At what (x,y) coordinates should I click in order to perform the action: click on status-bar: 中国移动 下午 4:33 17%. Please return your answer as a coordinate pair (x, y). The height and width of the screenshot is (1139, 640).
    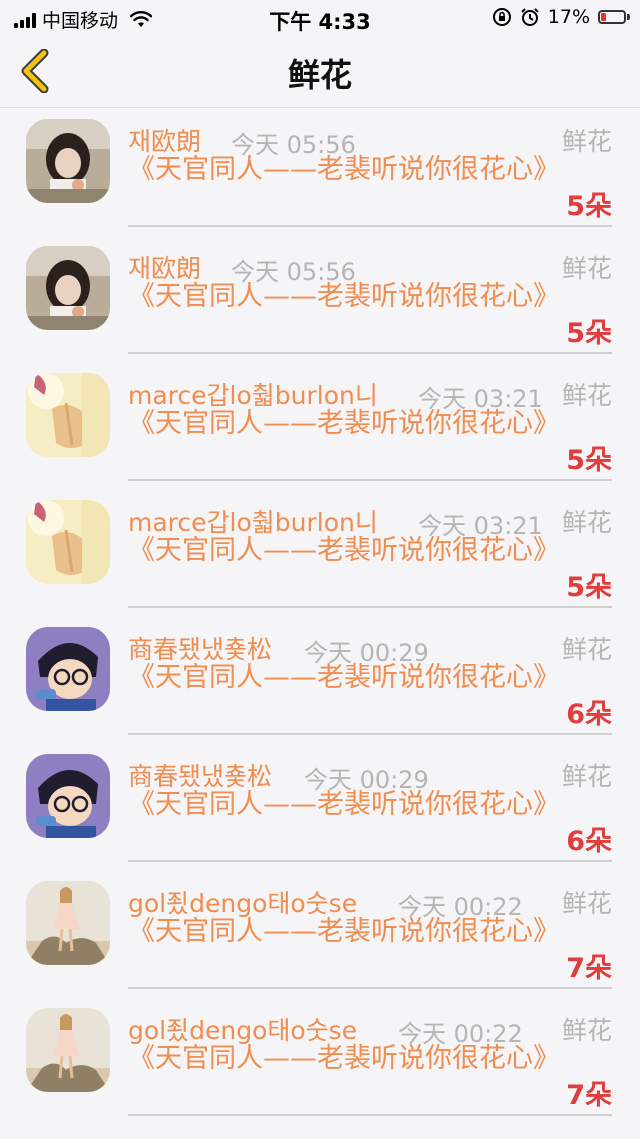
    Looking at the image, I should click on (320, 18).